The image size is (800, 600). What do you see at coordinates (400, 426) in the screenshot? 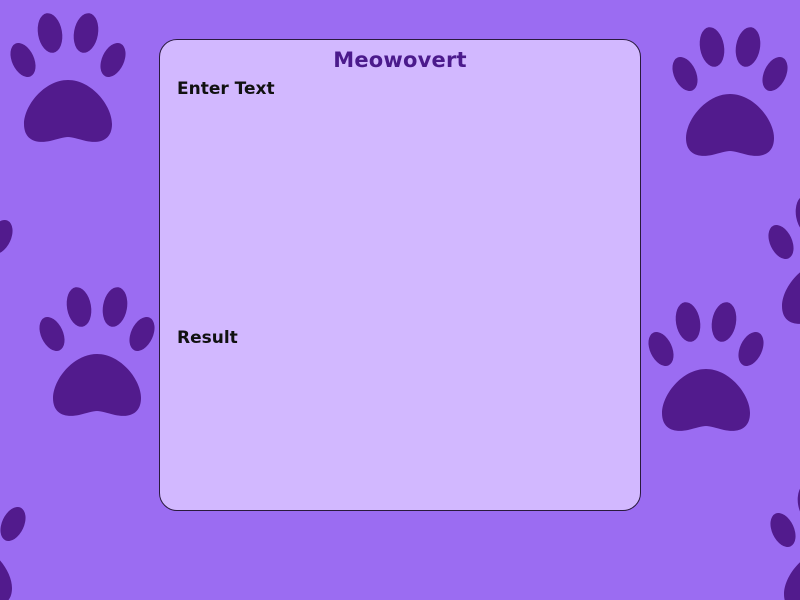
I see `result-output` at bounding box center [400, 426].